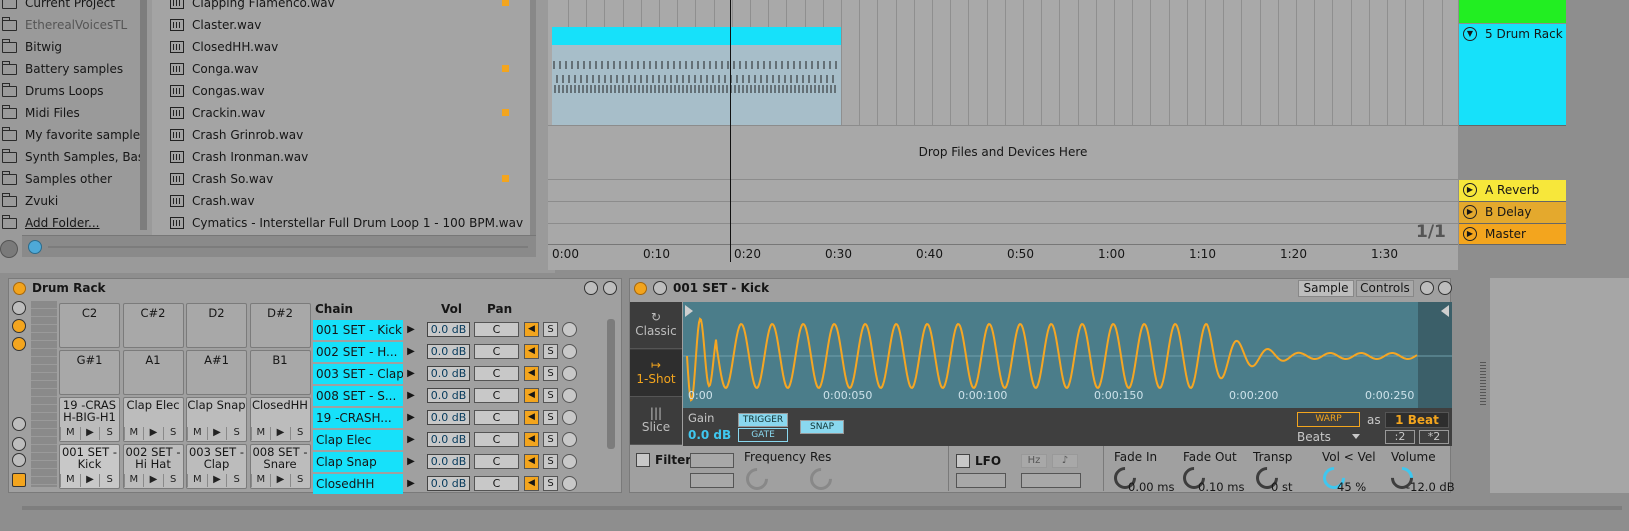 The image size is (1629, 531). Describe the element at coordinates (456, 483) in the screenshot. I see `chain-row: ClosedHH ▶ 0.0 dB C ◀ S` at that location.